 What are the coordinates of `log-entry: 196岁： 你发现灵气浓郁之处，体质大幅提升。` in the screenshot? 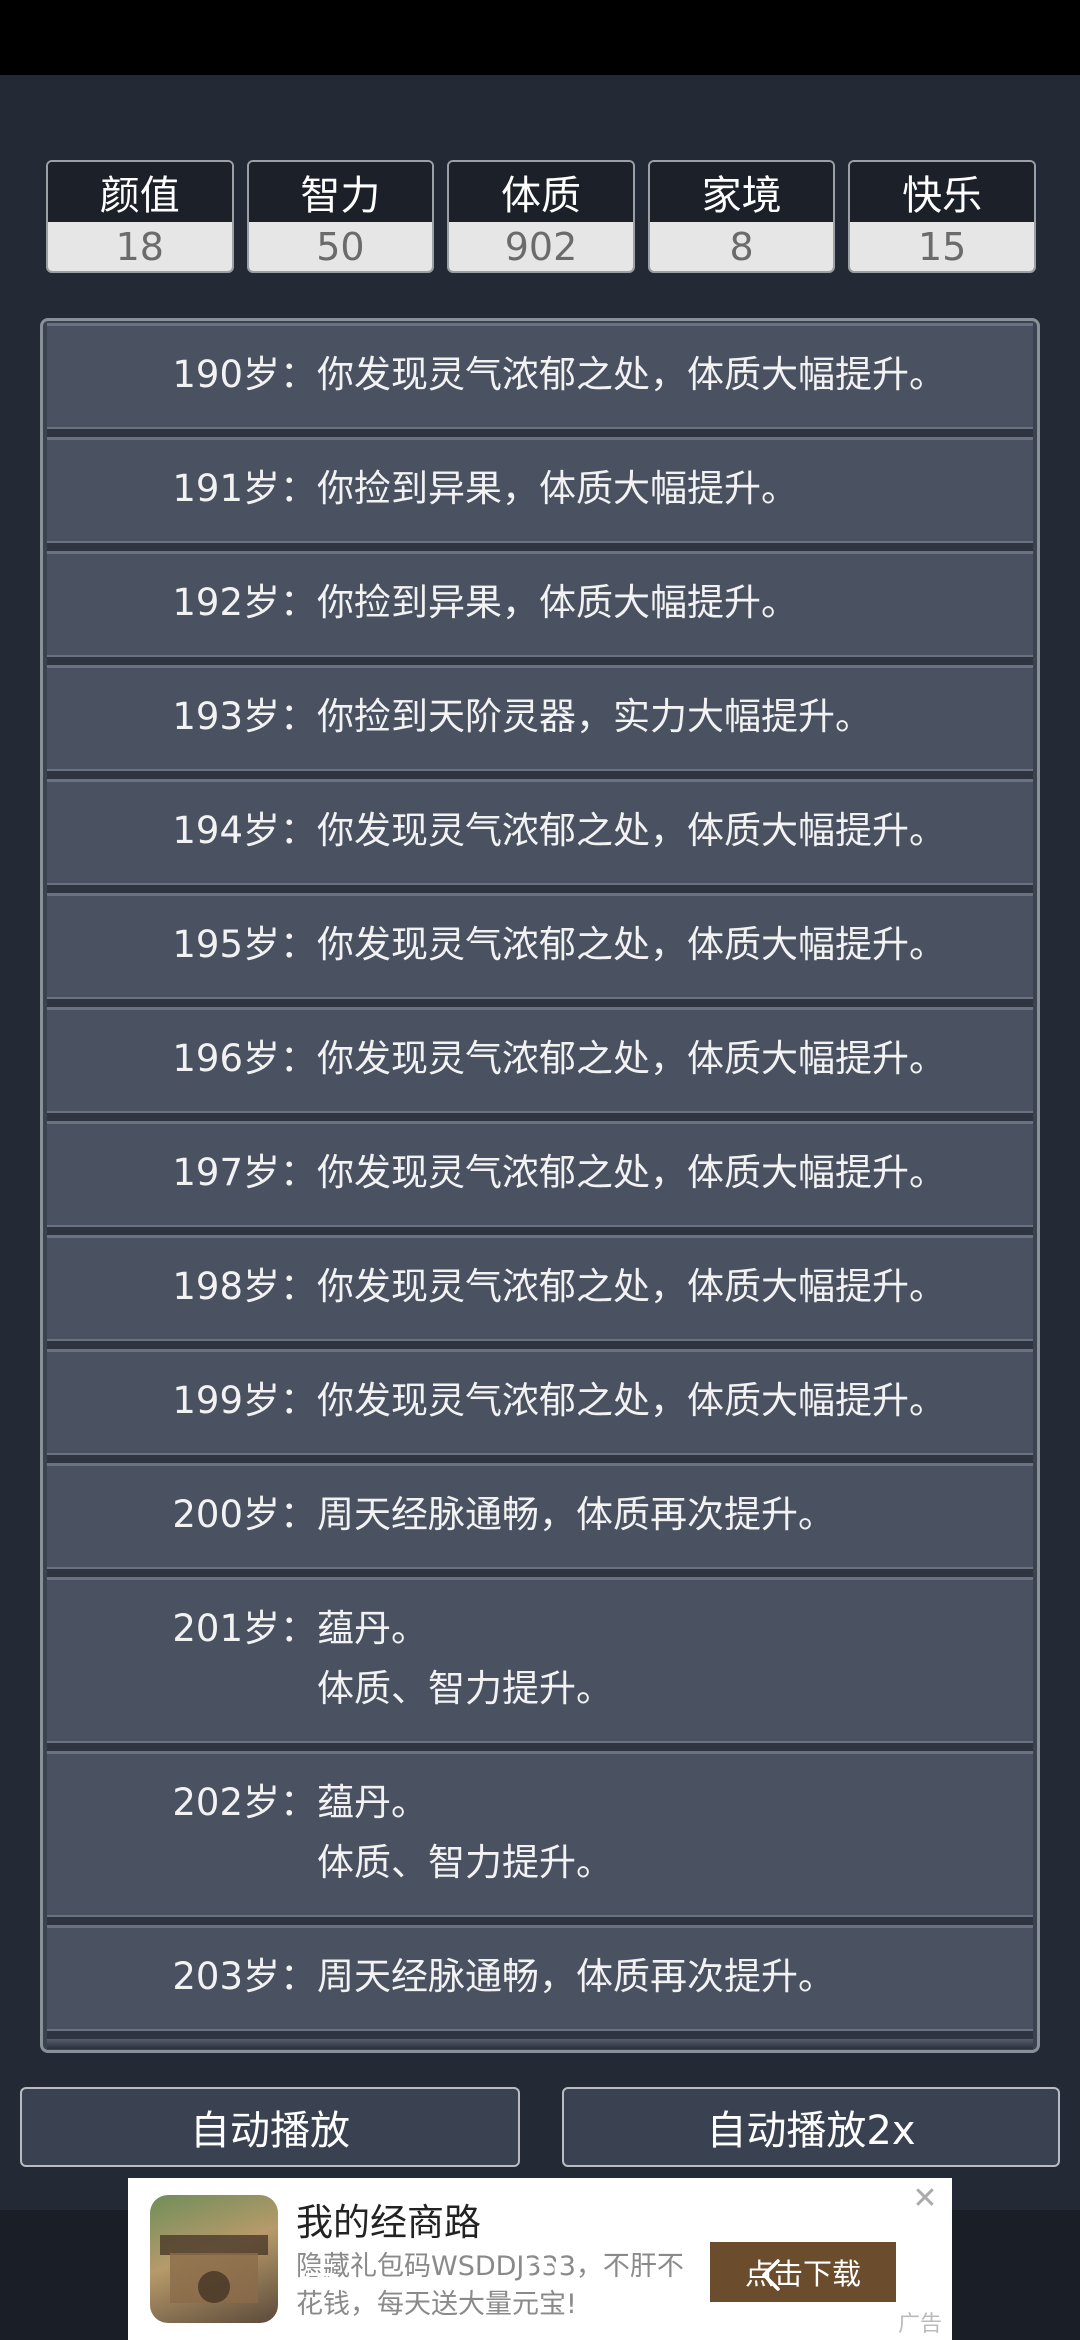 It's located at (540, 1069).